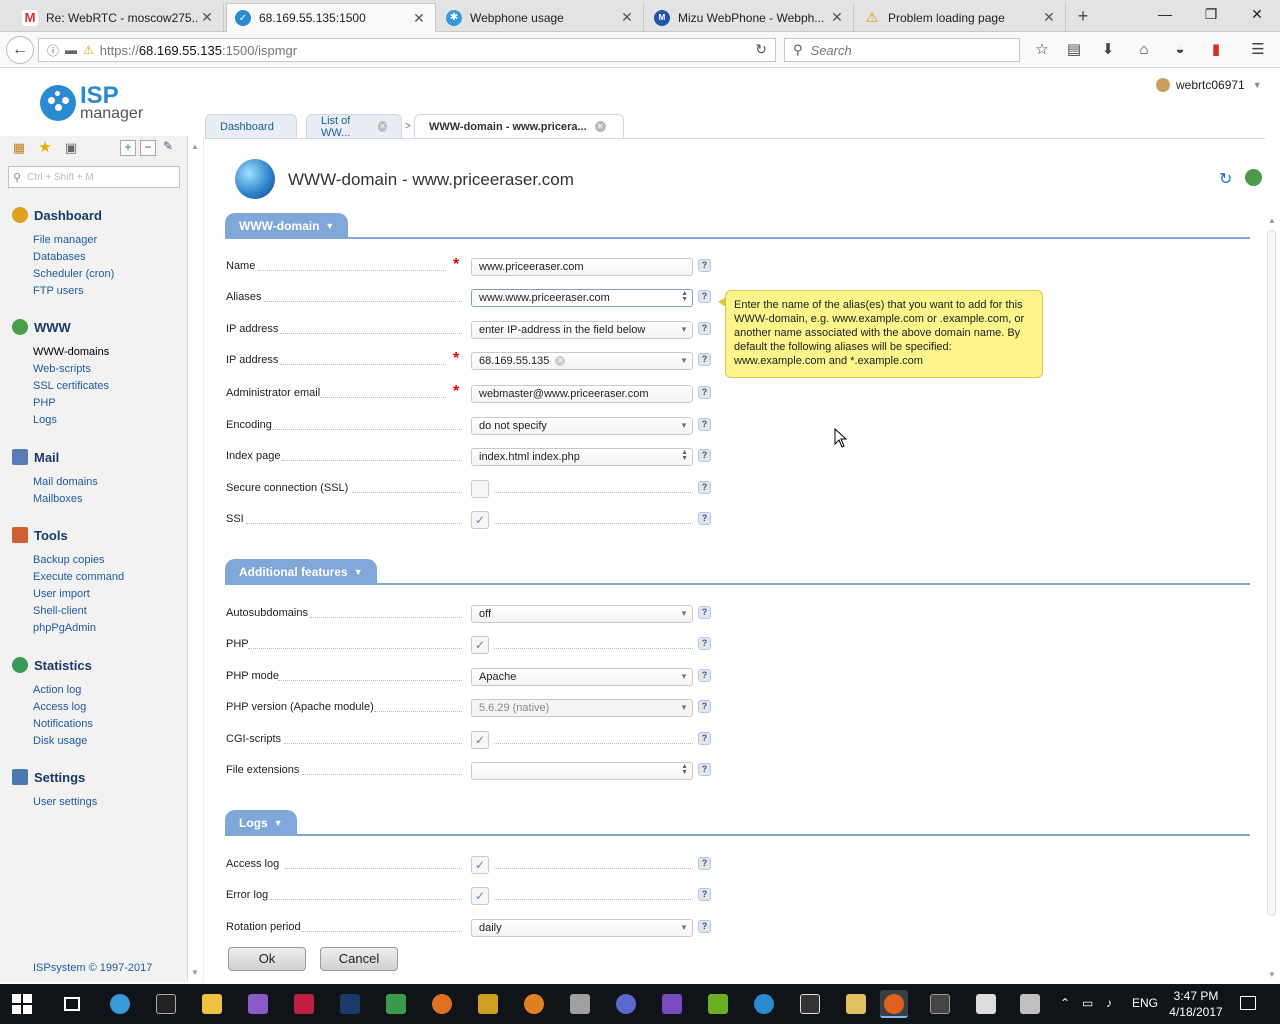  I want to click on expand-all-icon: +, so click(128, 148).